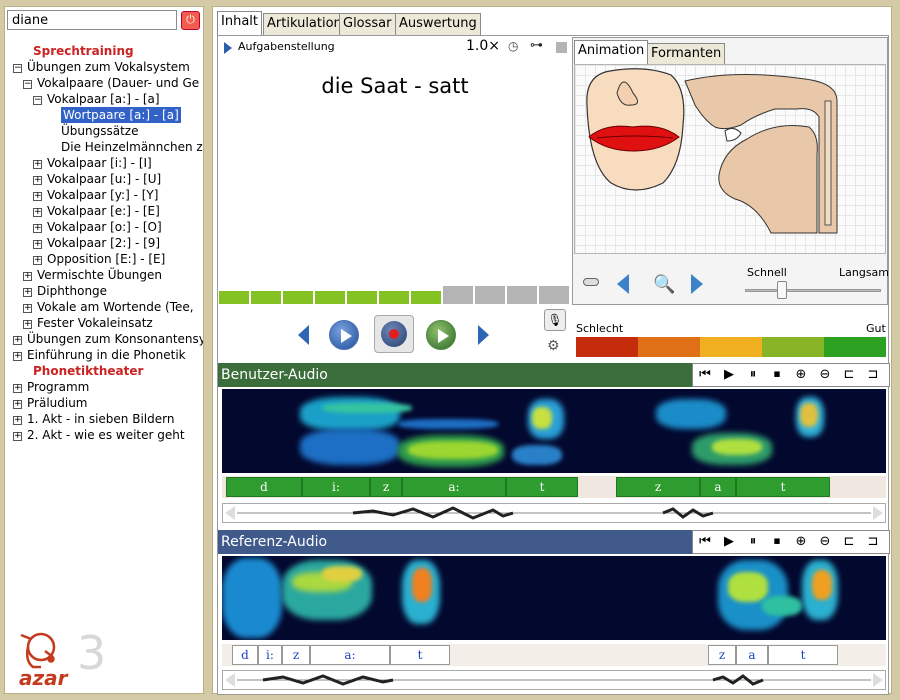 The height and width of the screenshot is (700, 900). Describe the element at coordinates (93, 419) in the screenshot. I see `tree-item: +1. Akt - in sieben Bildern` at that location.